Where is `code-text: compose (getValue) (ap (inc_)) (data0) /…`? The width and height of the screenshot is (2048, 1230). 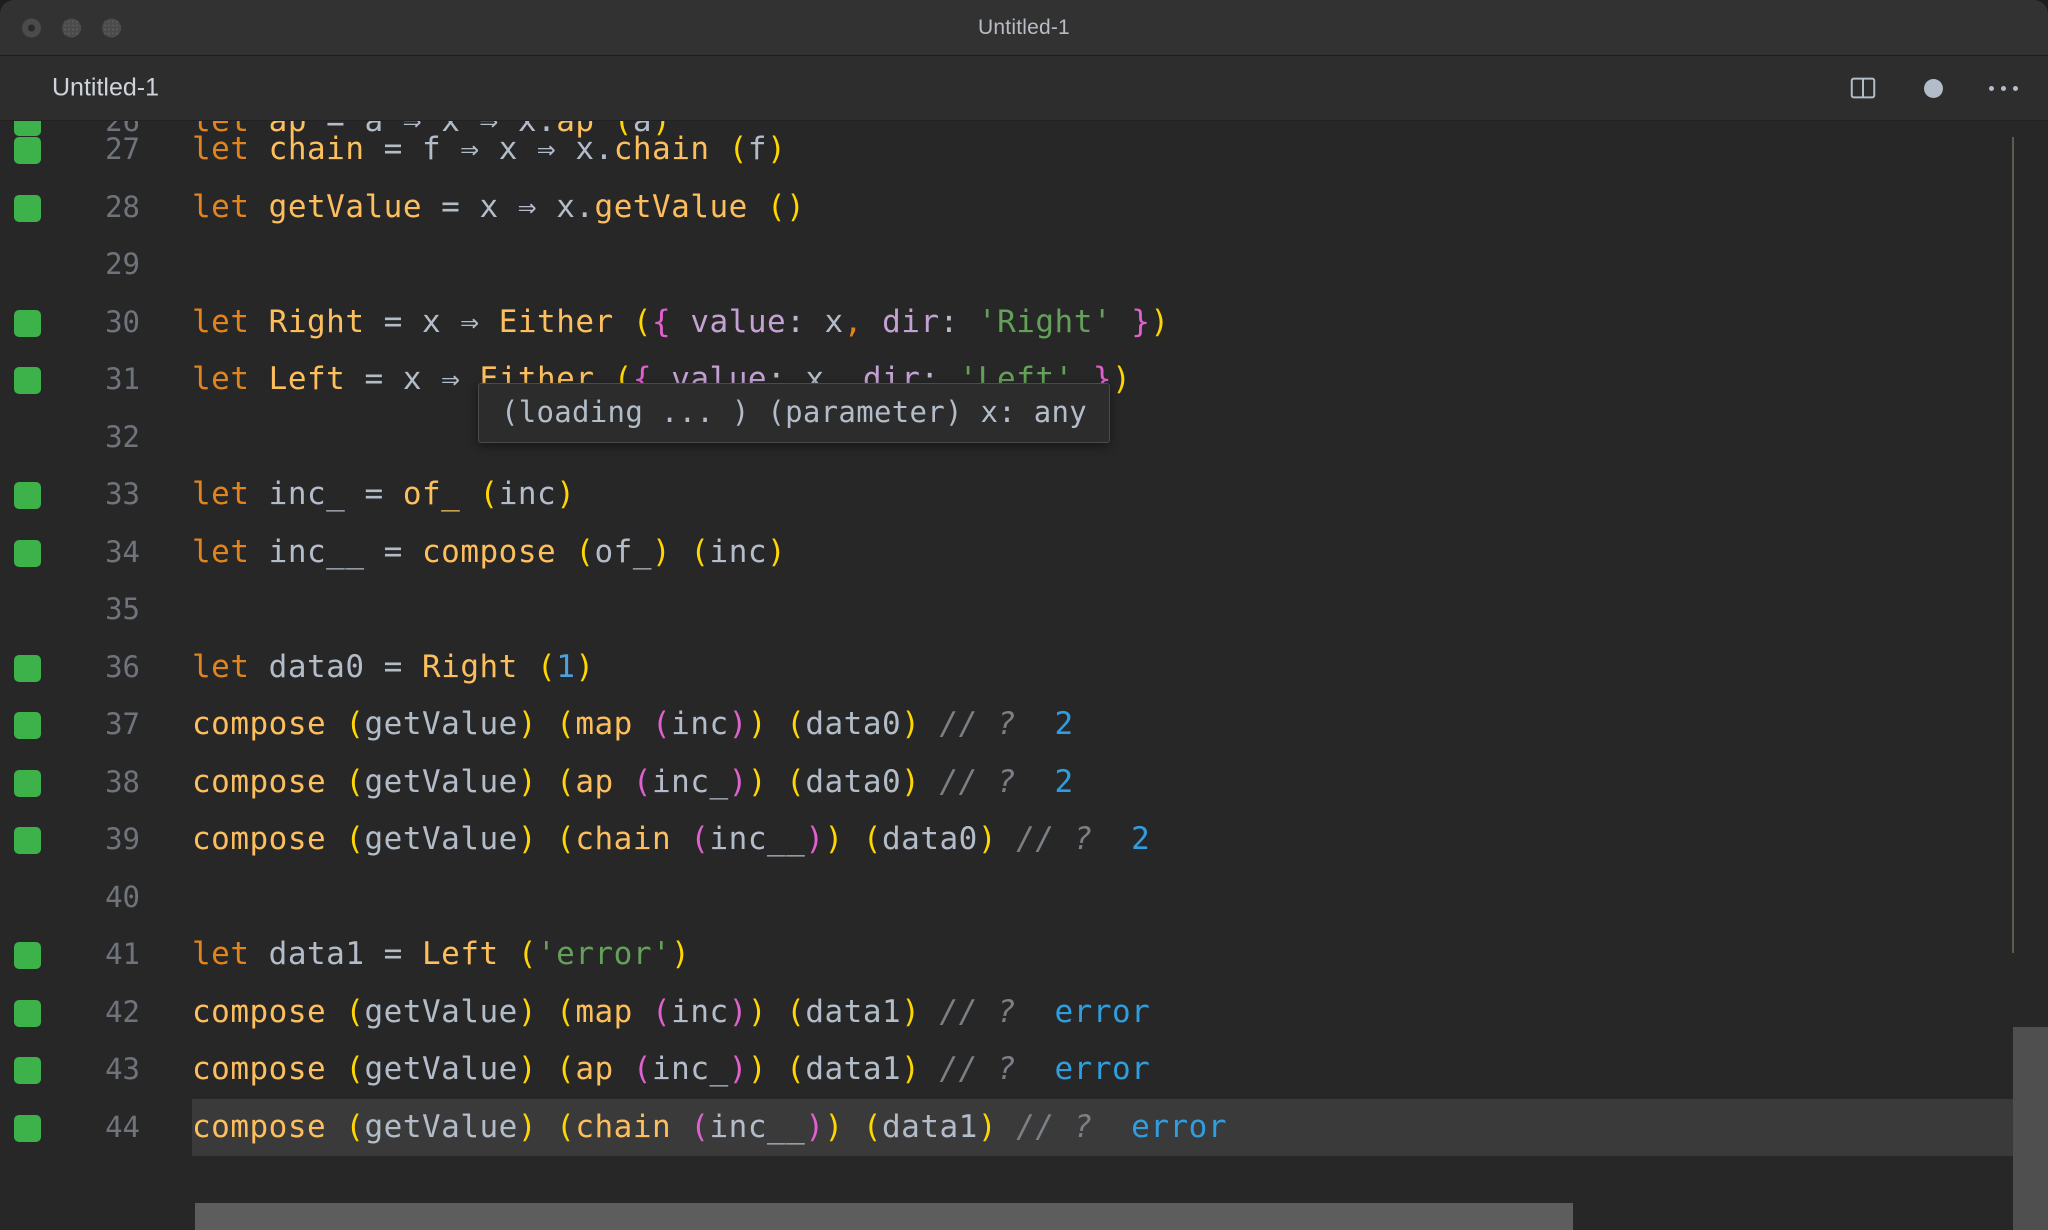 code-text: compose (getValue) (ap (inc_)) (data0) /… is located at coordinates (633, 781).